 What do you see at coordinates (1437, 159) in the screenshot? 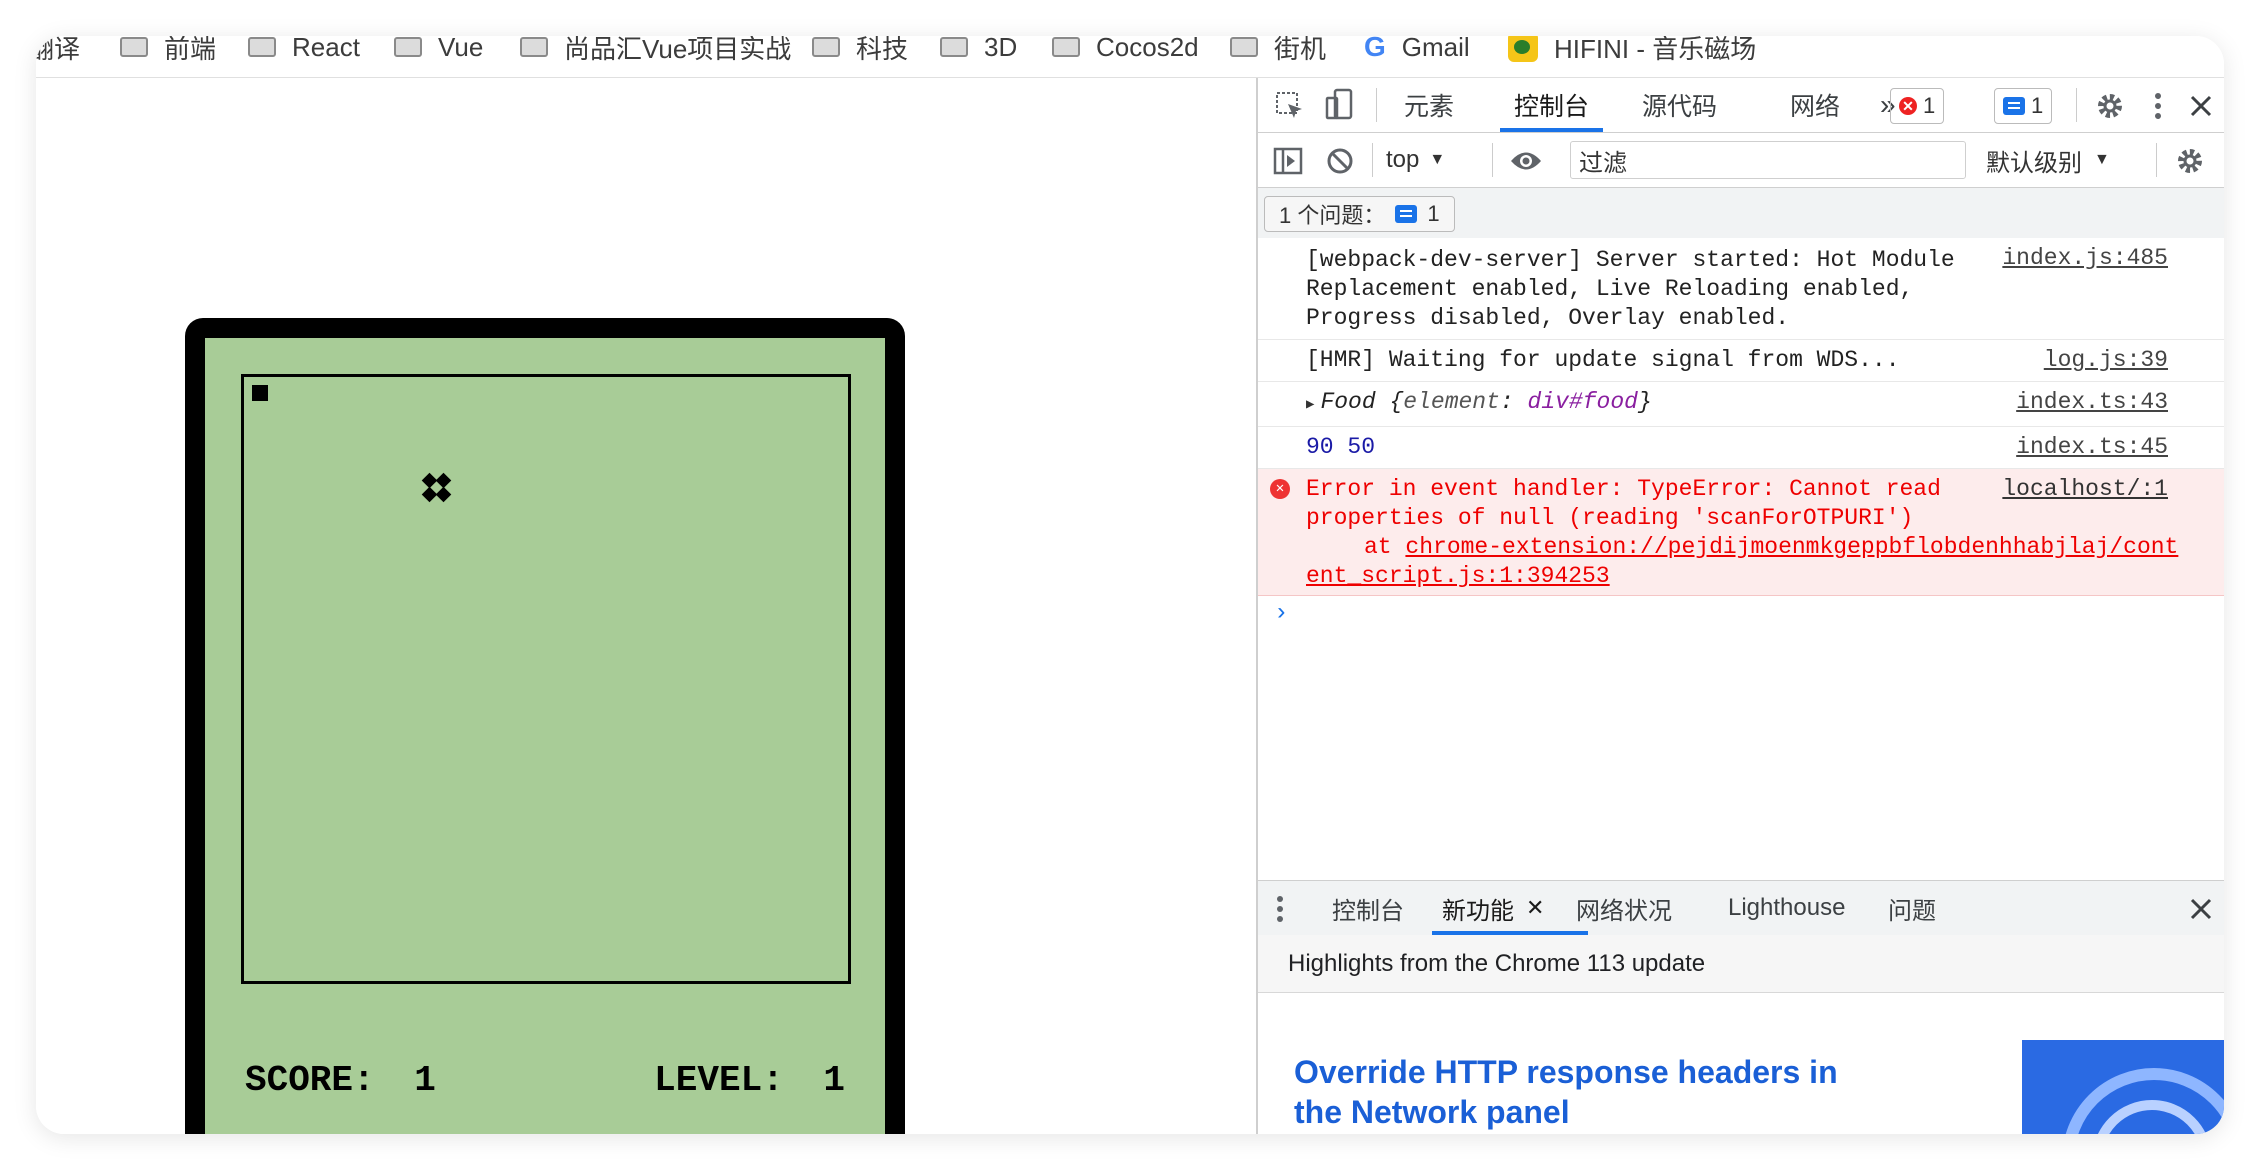
I see `dropdown-arrow-icon: ▼` at bounding box center [1437, 159].